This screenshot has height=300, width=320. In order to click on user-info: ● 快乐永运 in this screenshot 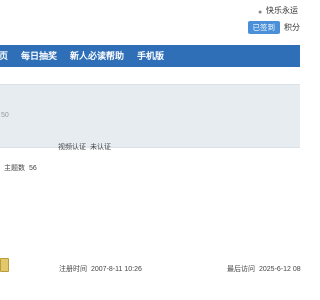, I will do `click(278, 10)`.